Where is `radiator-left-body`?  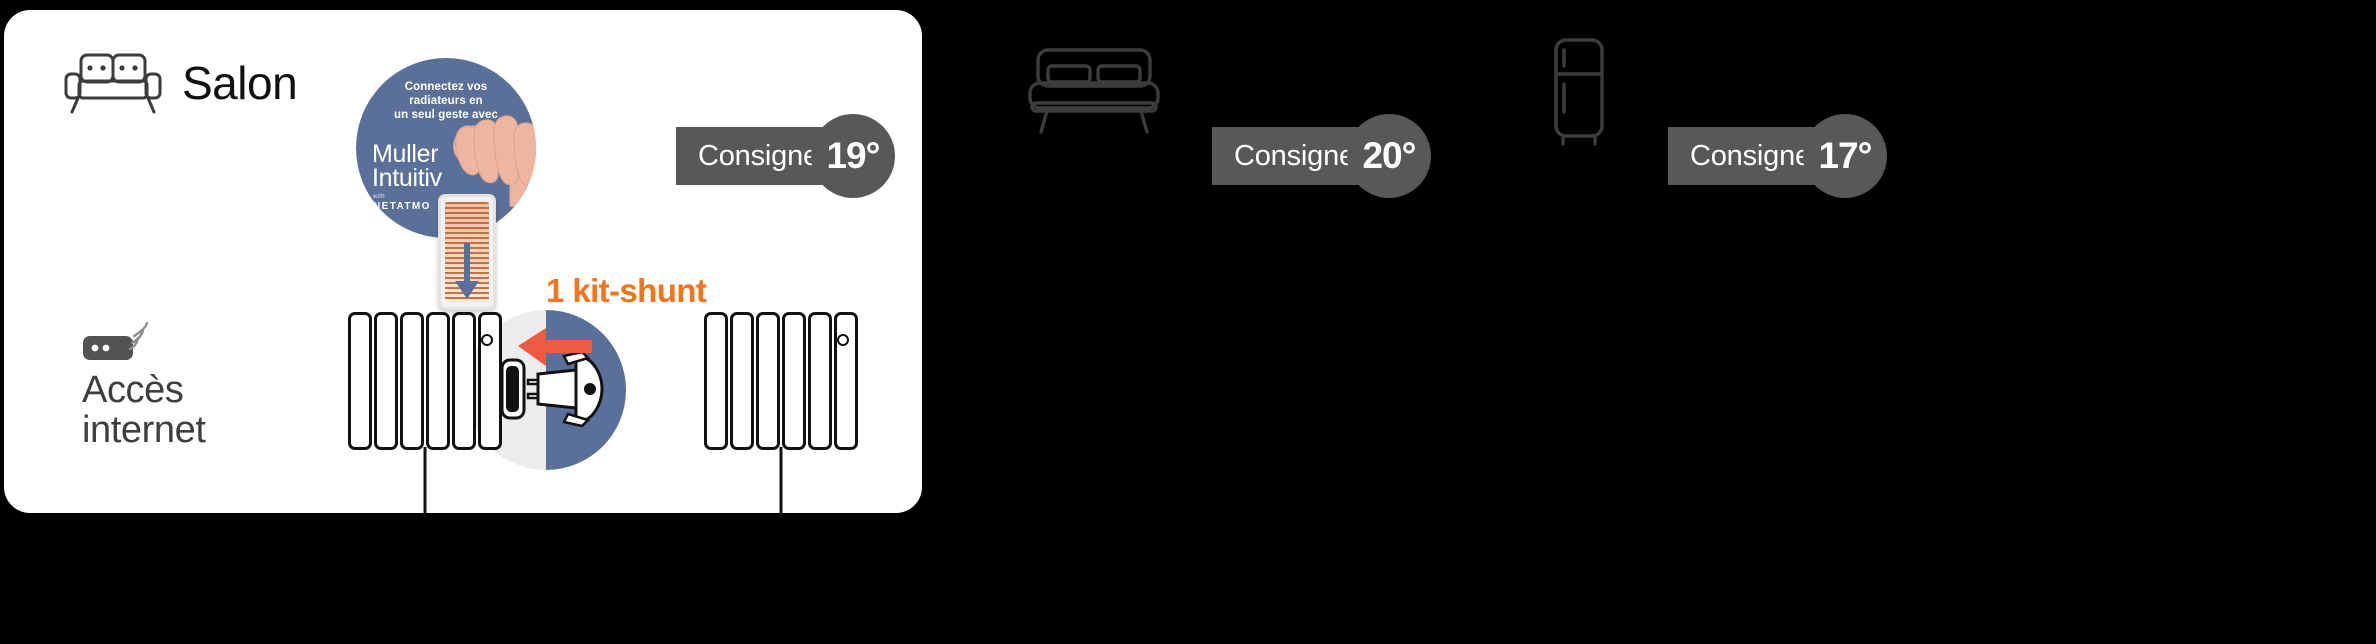 radiator-left-body is located at coordinates (425, 381).